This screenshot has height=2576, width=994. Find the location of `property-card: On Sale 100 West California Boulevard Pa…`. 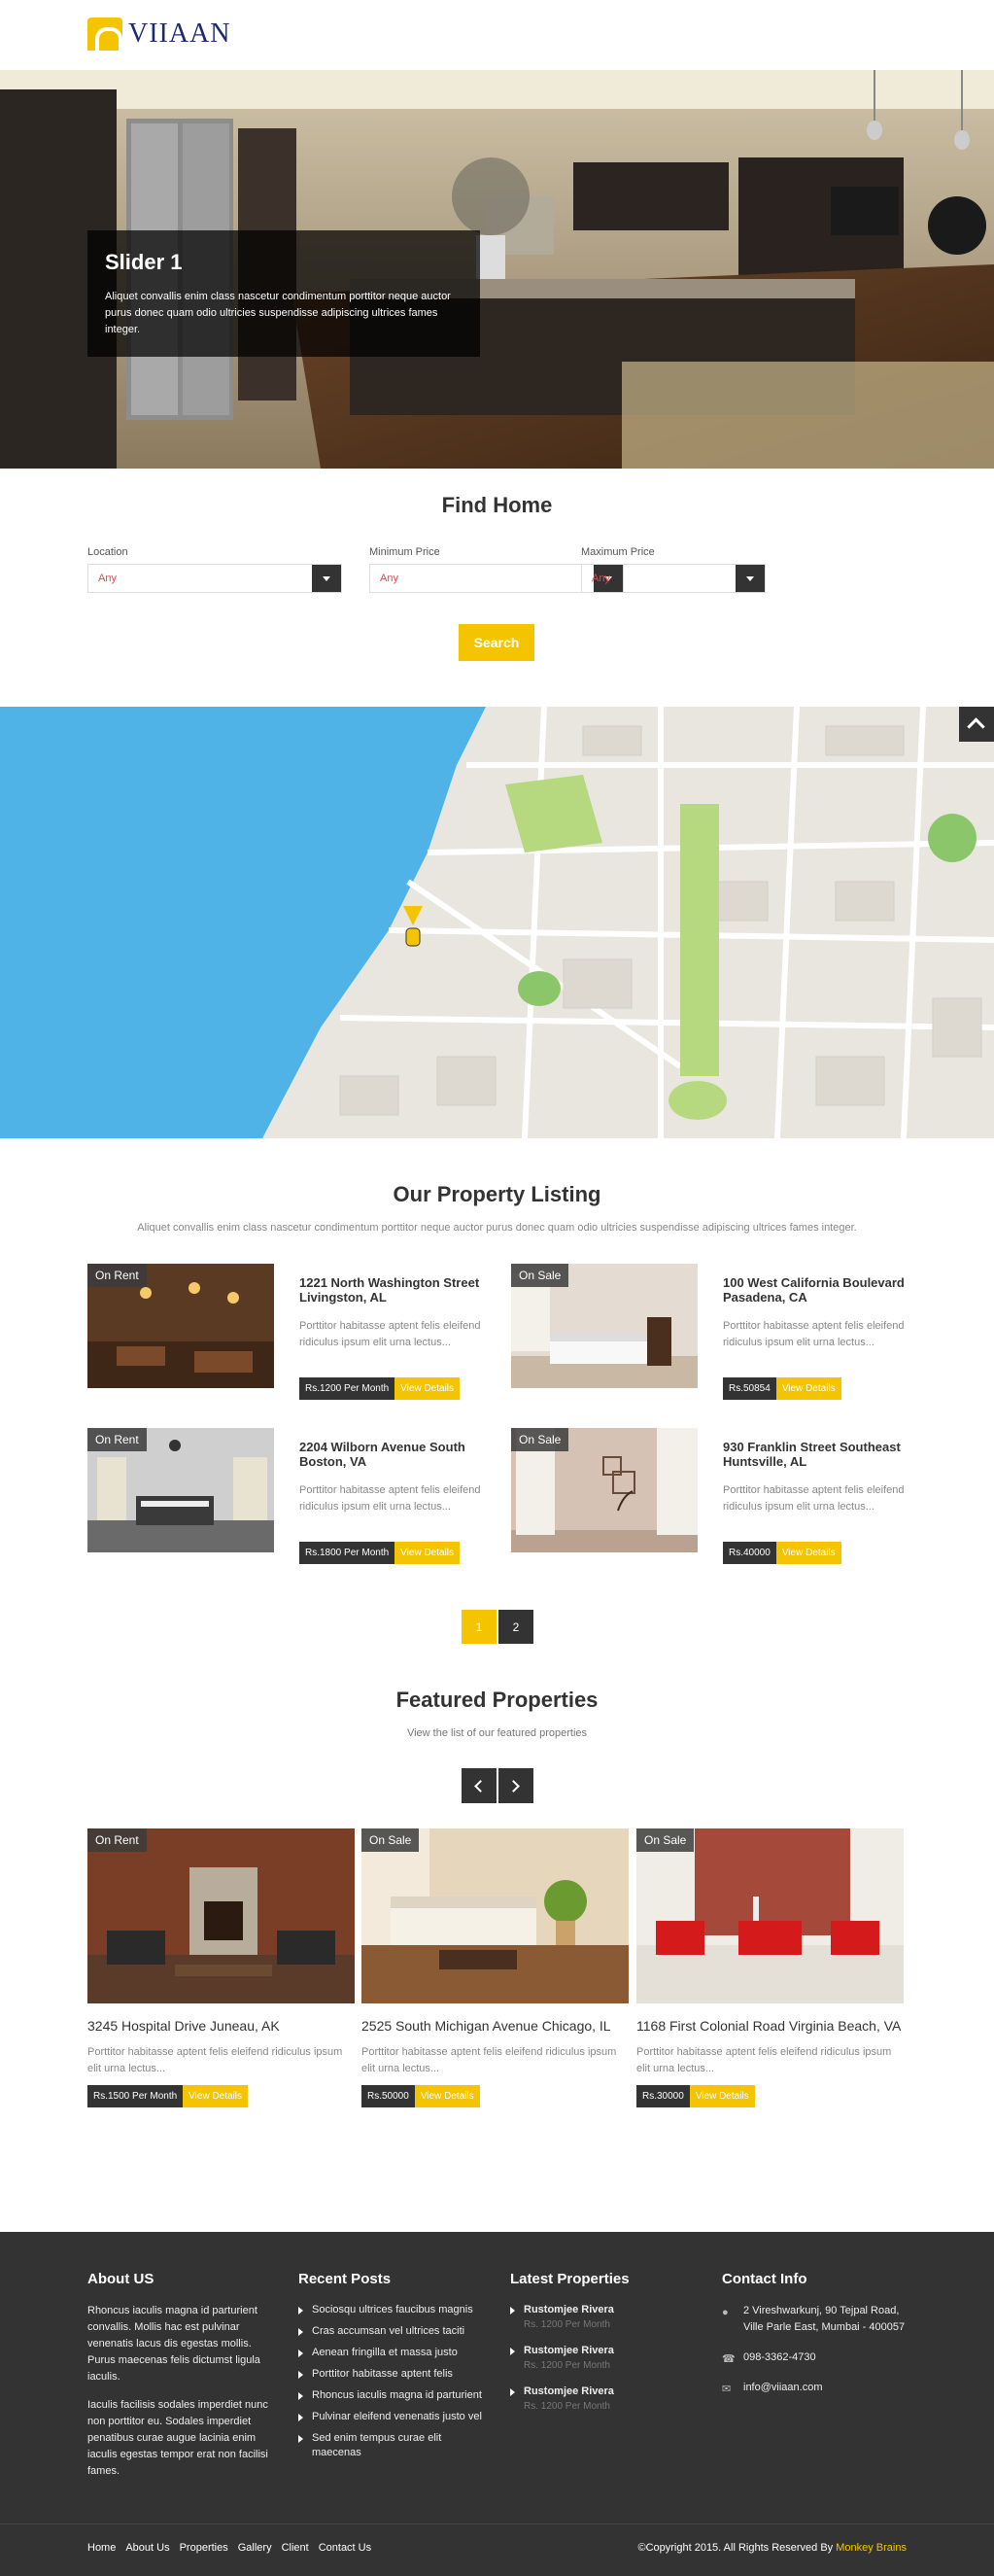

property-card: On Sale 100 West California Boulevard Pa… is located at coordinates (715, 1337).